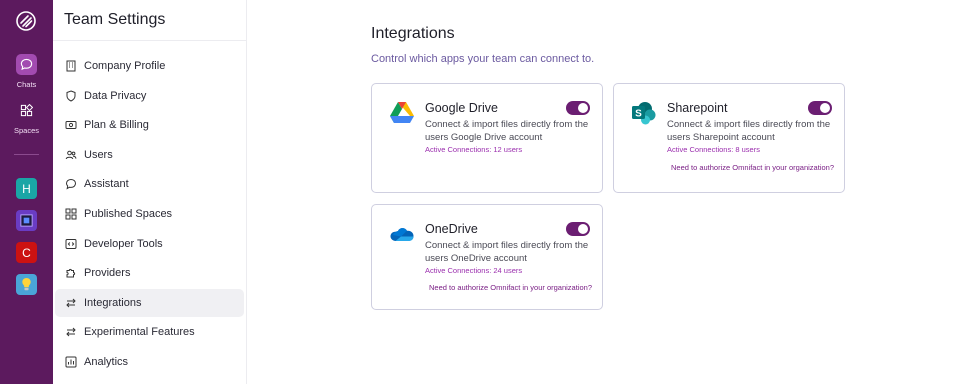 This screenshot has height=384, width=961. What do you see at coordinates (461, 108) in the screenshot?
I see `integration-name: Google Drive` at bounding box center [461, 108].